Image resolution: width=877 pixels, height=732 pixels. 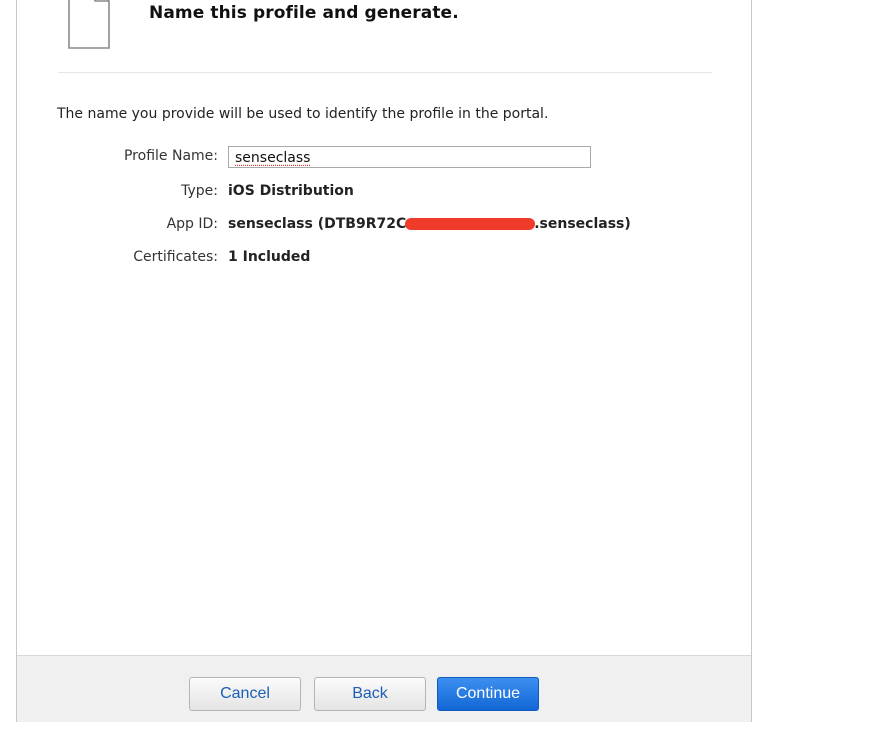 What do you see at coordinates (170, 156) in the screenshot?
I see `profile-name-label: Profile Name:` at bounding box center [170, 156].